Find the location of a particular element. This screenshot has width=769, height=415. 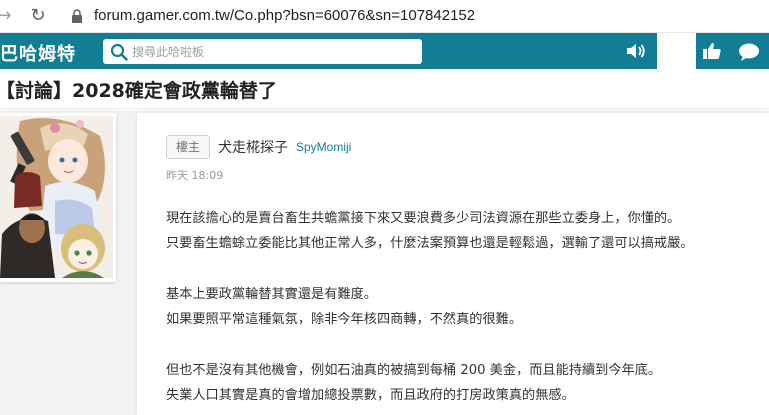

author-avatar is located at coordinates (56, 197).